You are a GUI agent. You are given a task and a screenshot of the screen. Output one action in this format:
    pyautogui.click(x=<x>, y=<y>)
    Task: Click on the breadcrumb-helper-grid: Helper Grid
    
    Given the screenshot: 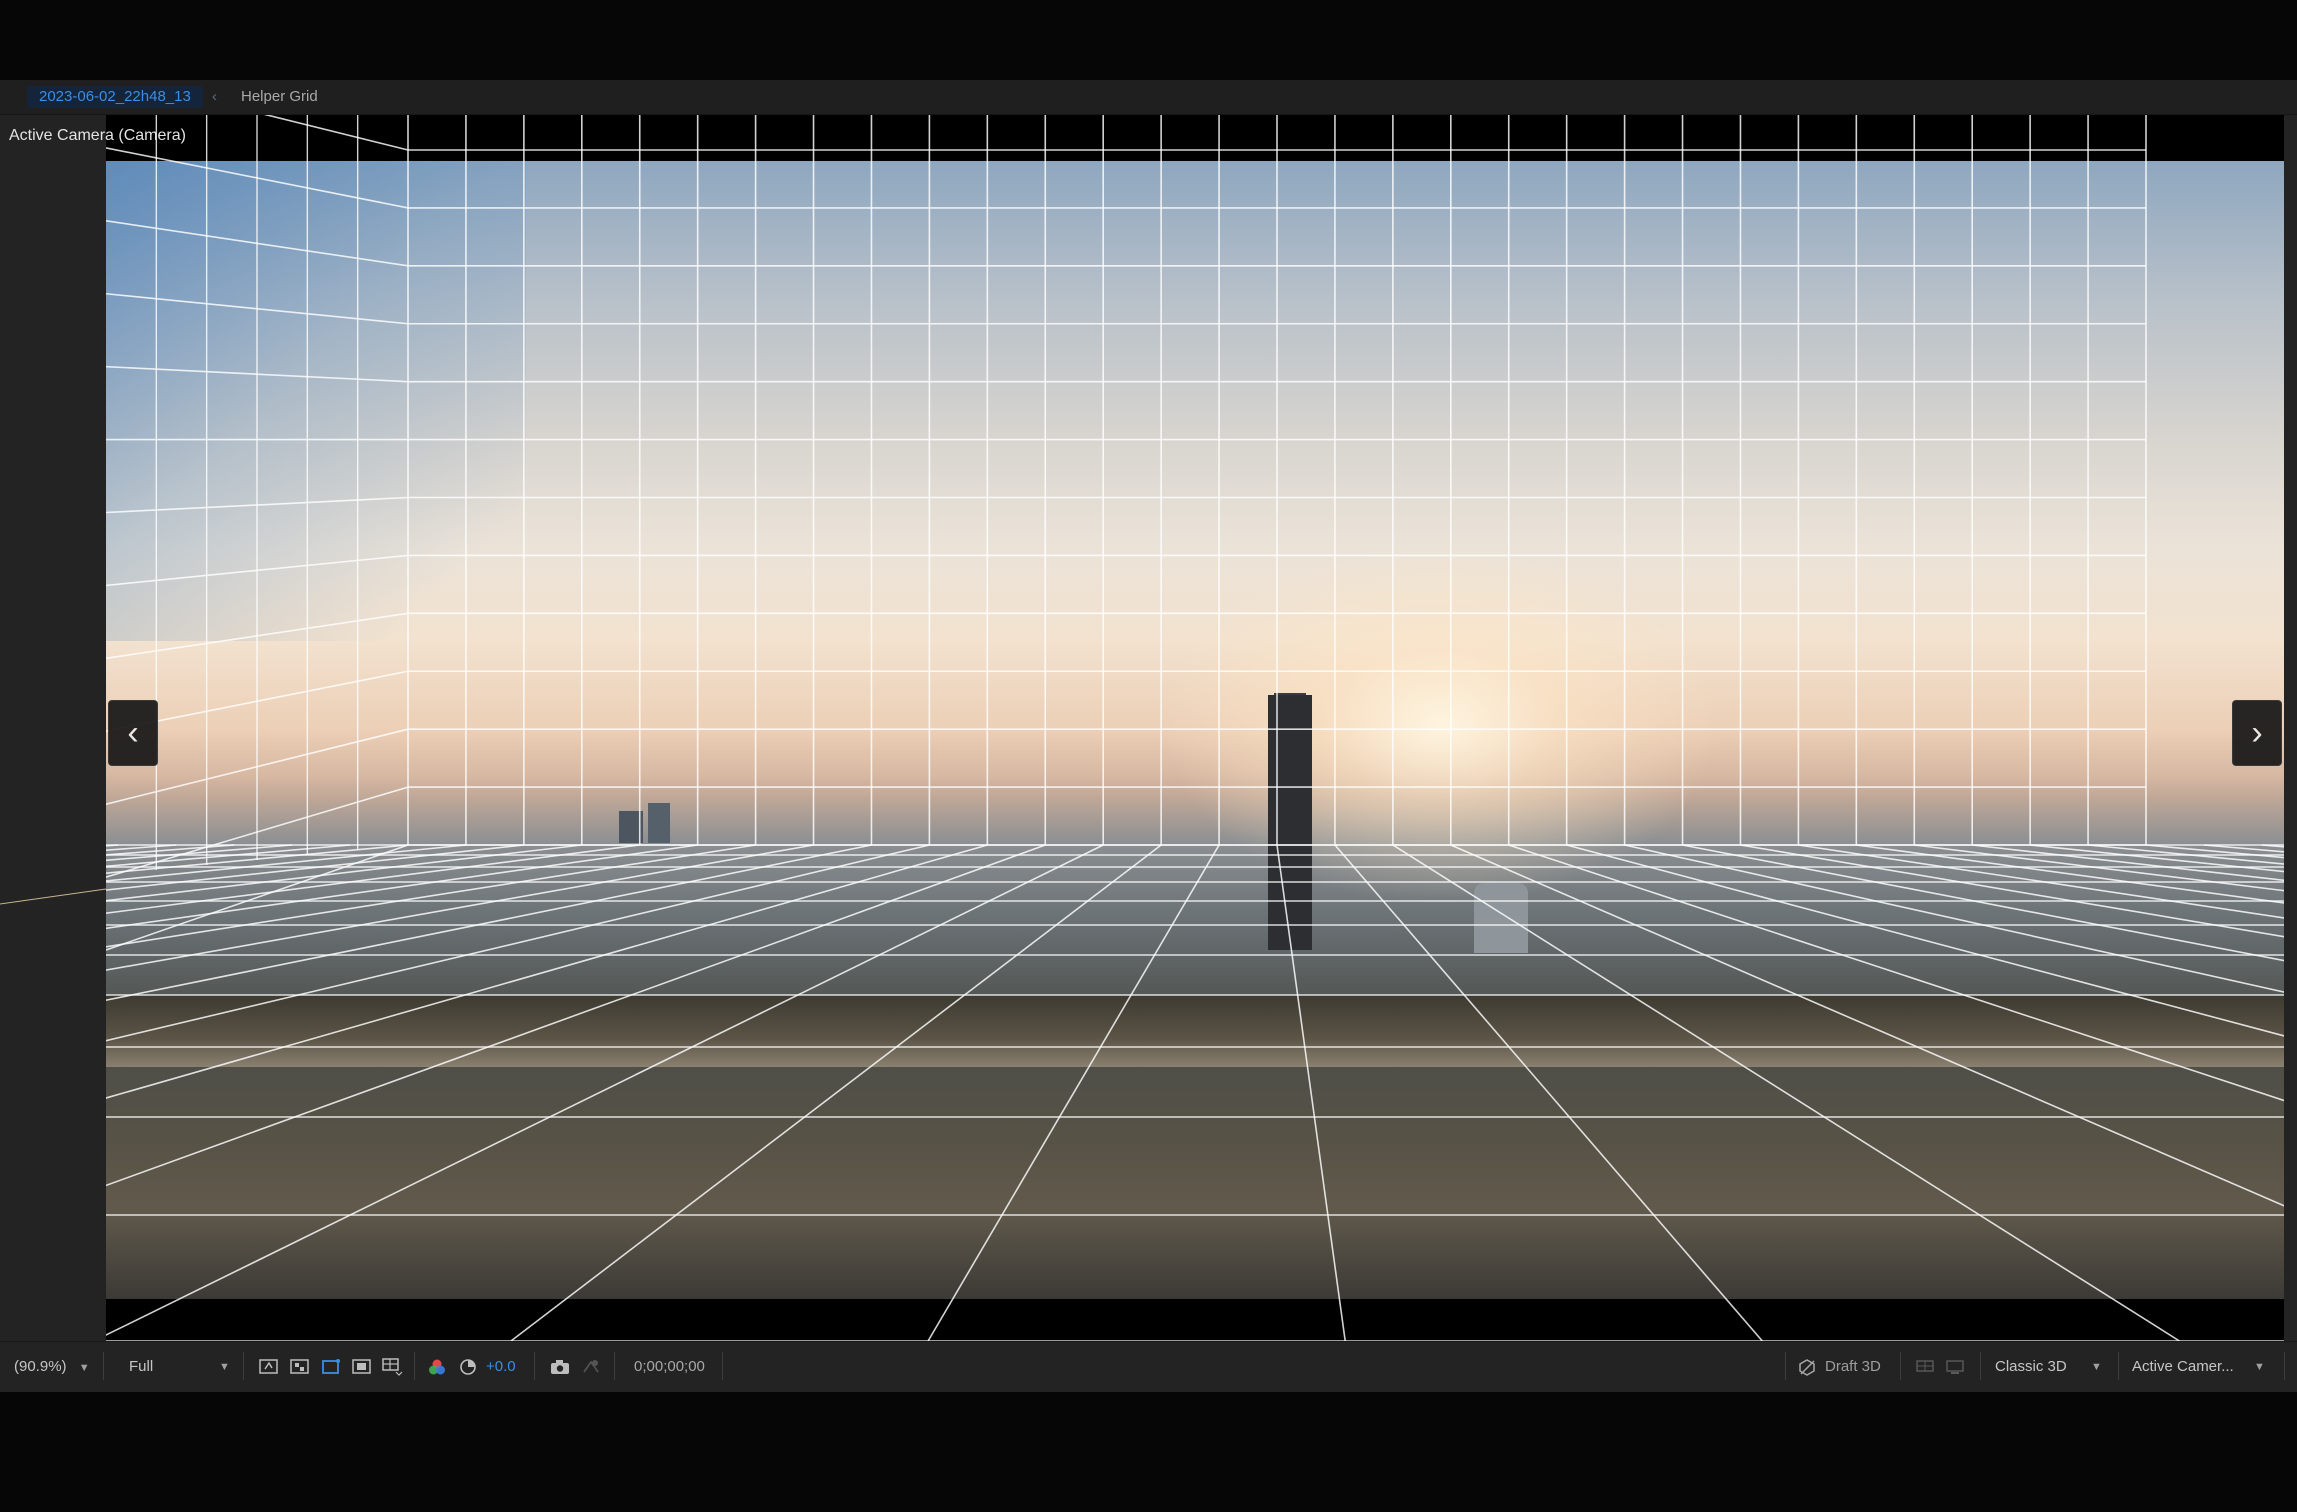 What is the action you would take?
    pyautogui.click(x=279, y=97)
    